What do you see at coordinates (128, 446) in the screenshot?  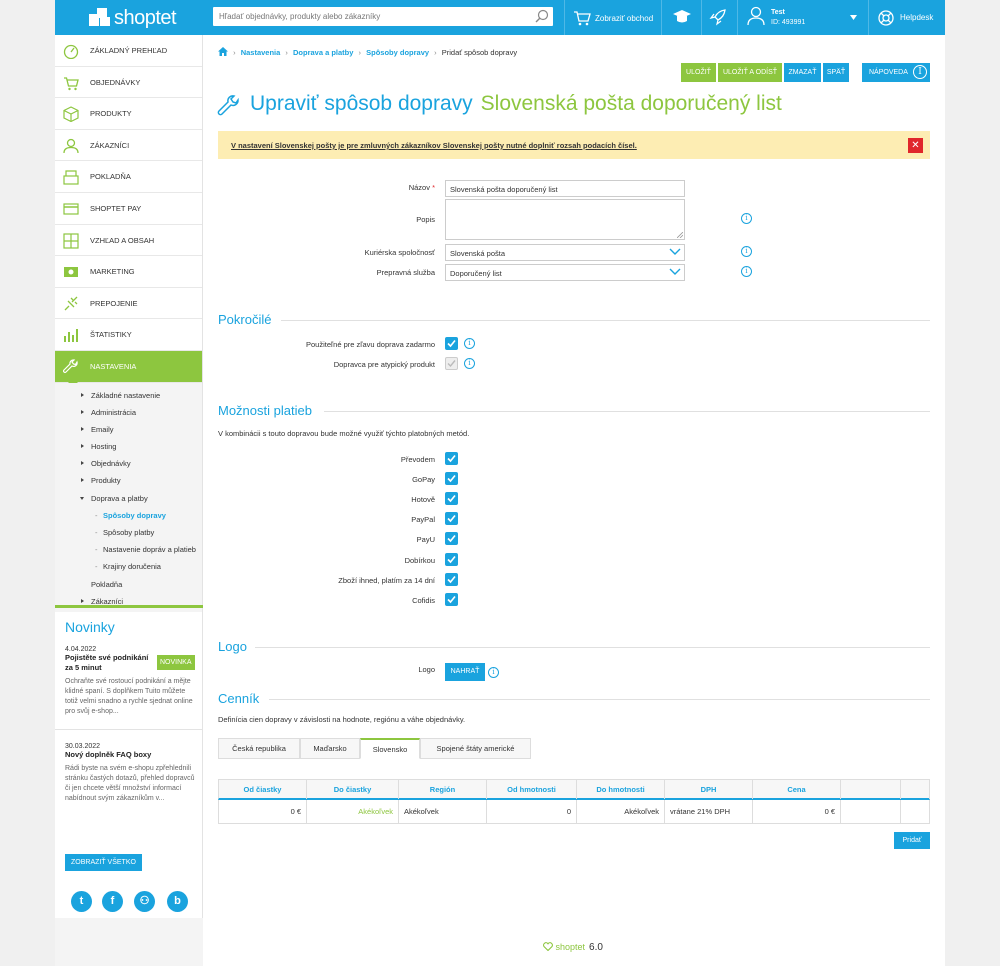 I see `subnav-item: Hosting` at bounding box center [128, 446].